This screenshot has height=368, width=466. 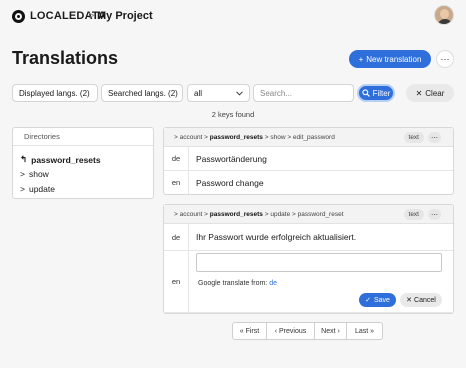 What do you see at coordinates (125, 16) in the screenshot?
I see `project-name: My Project` at bounding box center [125, 16].